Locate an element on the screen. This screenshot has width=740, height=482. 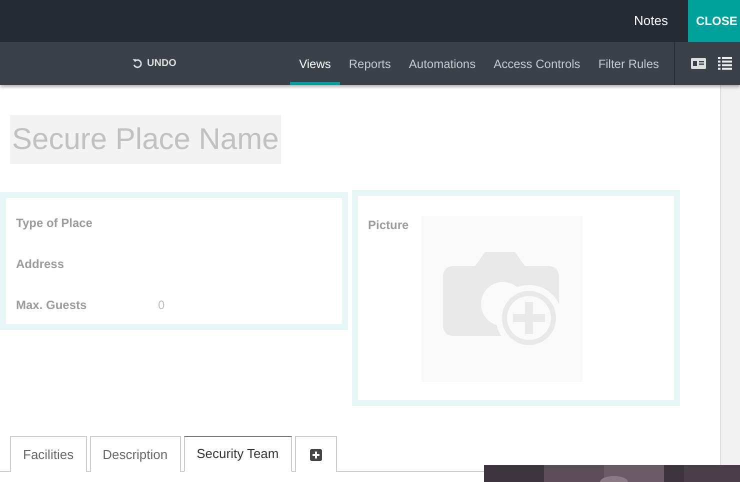
undo-button: UNDO is located at coordinates (154, 63).